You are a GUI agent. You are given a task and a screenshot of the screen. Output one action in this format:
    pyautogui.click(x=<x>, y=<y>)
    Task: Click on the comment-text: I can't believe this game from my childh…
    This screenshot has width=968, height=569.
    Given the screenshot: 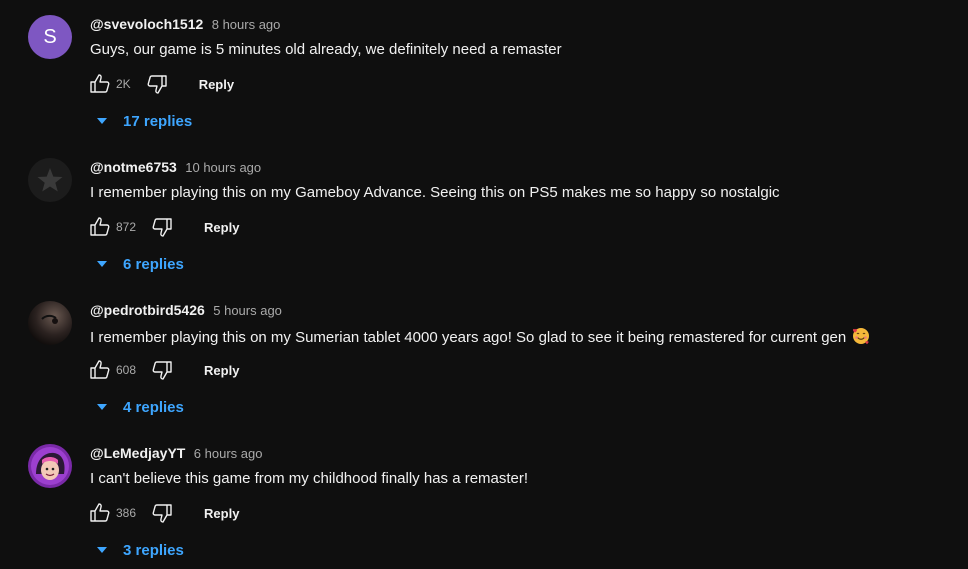 What is the action you would take?
    pyautogui.click(x=309, y=478)
    